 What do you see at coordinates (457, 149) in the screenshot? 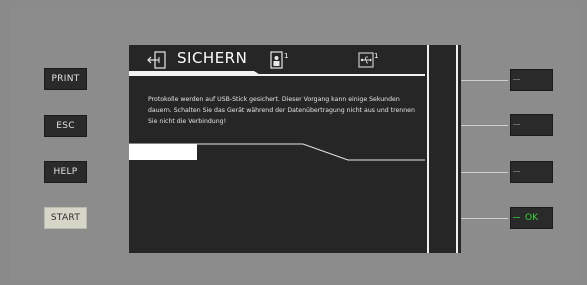
I see `softkey-divider-right` at bounding box center [457, 149].